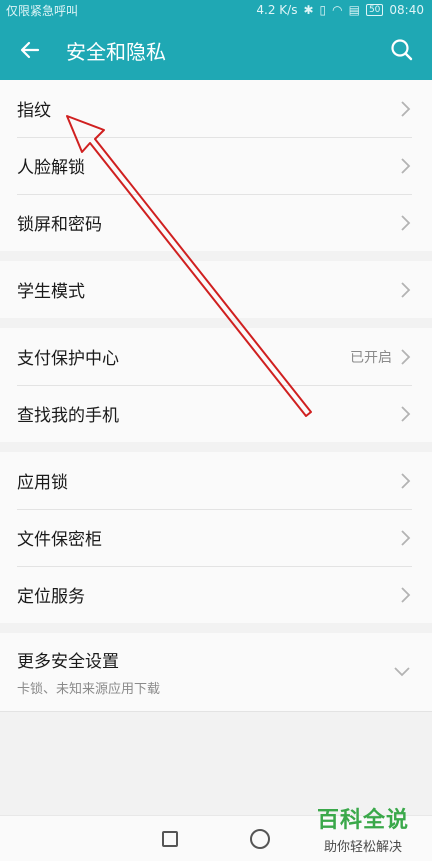  What do you see at coordinates (68, 662) in the screenshot?
I see `row-label: 更多安全设置` at bounding box center [68, 662].